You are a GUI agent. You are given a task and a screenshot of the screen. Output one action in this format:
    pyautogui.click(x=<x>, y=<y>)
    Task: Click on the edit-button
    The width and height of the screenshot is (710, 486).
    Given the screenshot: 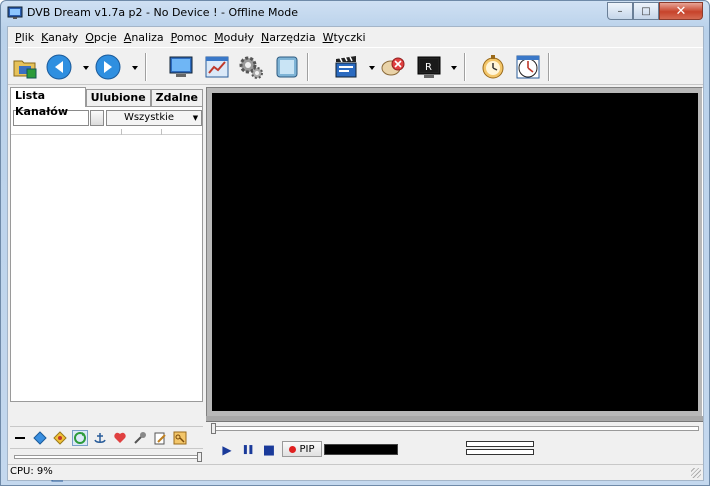 What is the action you would take?
    pyautogui.click(x=160, y=438)
    